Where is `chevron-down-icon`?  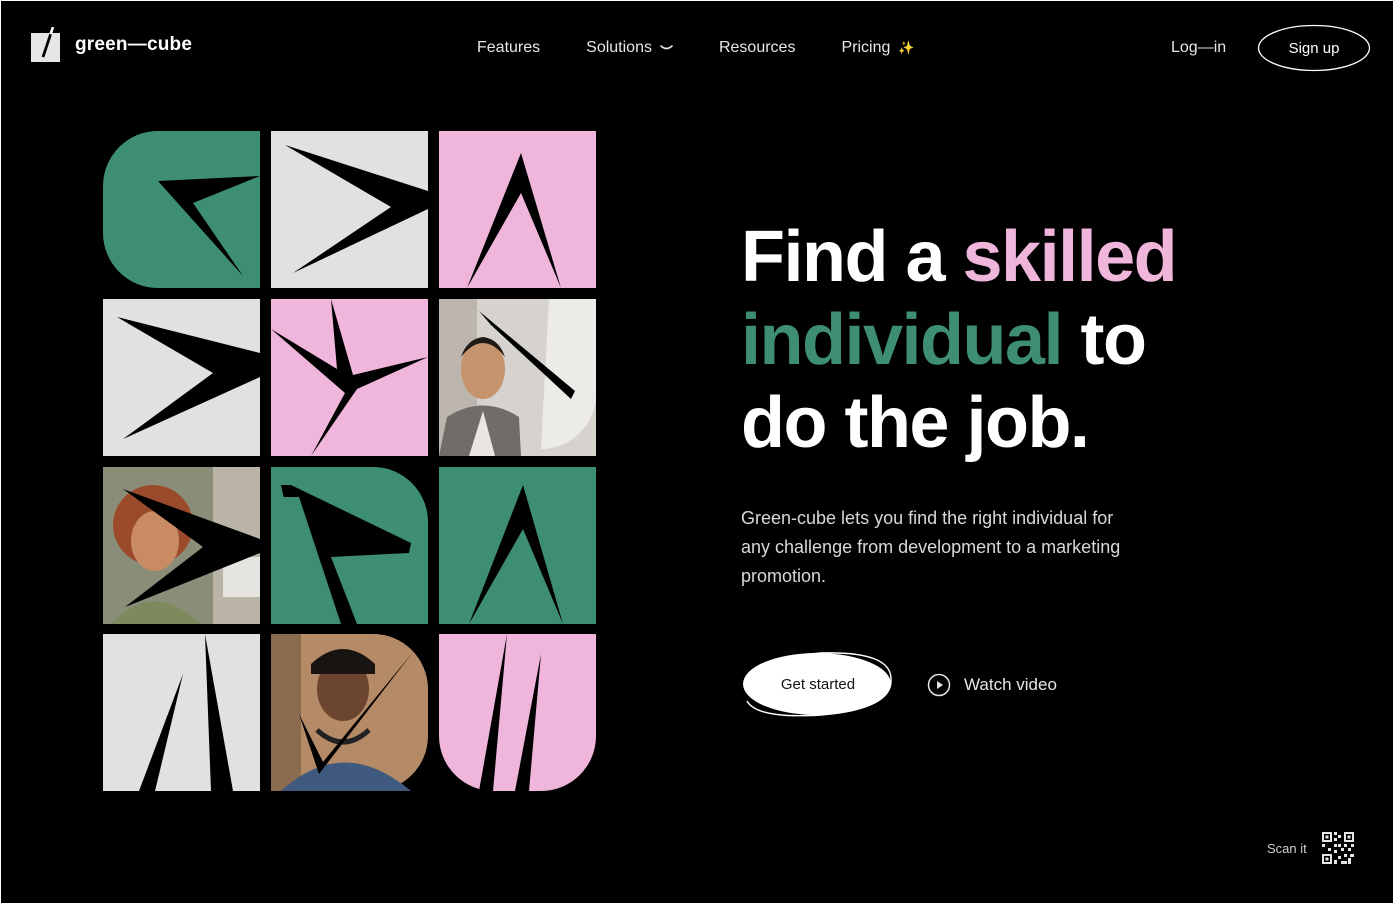
chevron-down-icon is located at coordinates (666, 47).